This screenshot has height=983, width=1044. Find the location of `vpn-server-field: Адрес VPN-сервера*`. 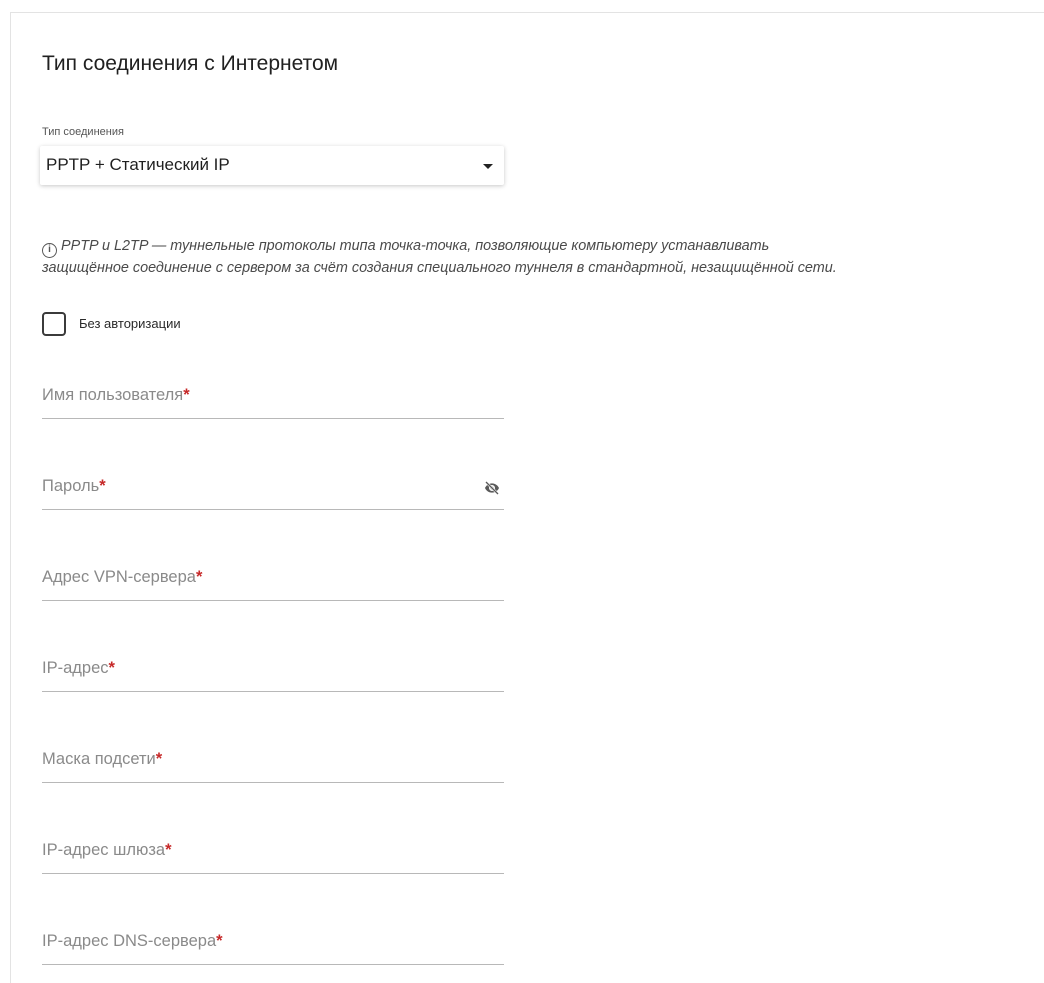

vpn-server-field: Адрес VPN-сервера* is located at coordinates (273, 580).